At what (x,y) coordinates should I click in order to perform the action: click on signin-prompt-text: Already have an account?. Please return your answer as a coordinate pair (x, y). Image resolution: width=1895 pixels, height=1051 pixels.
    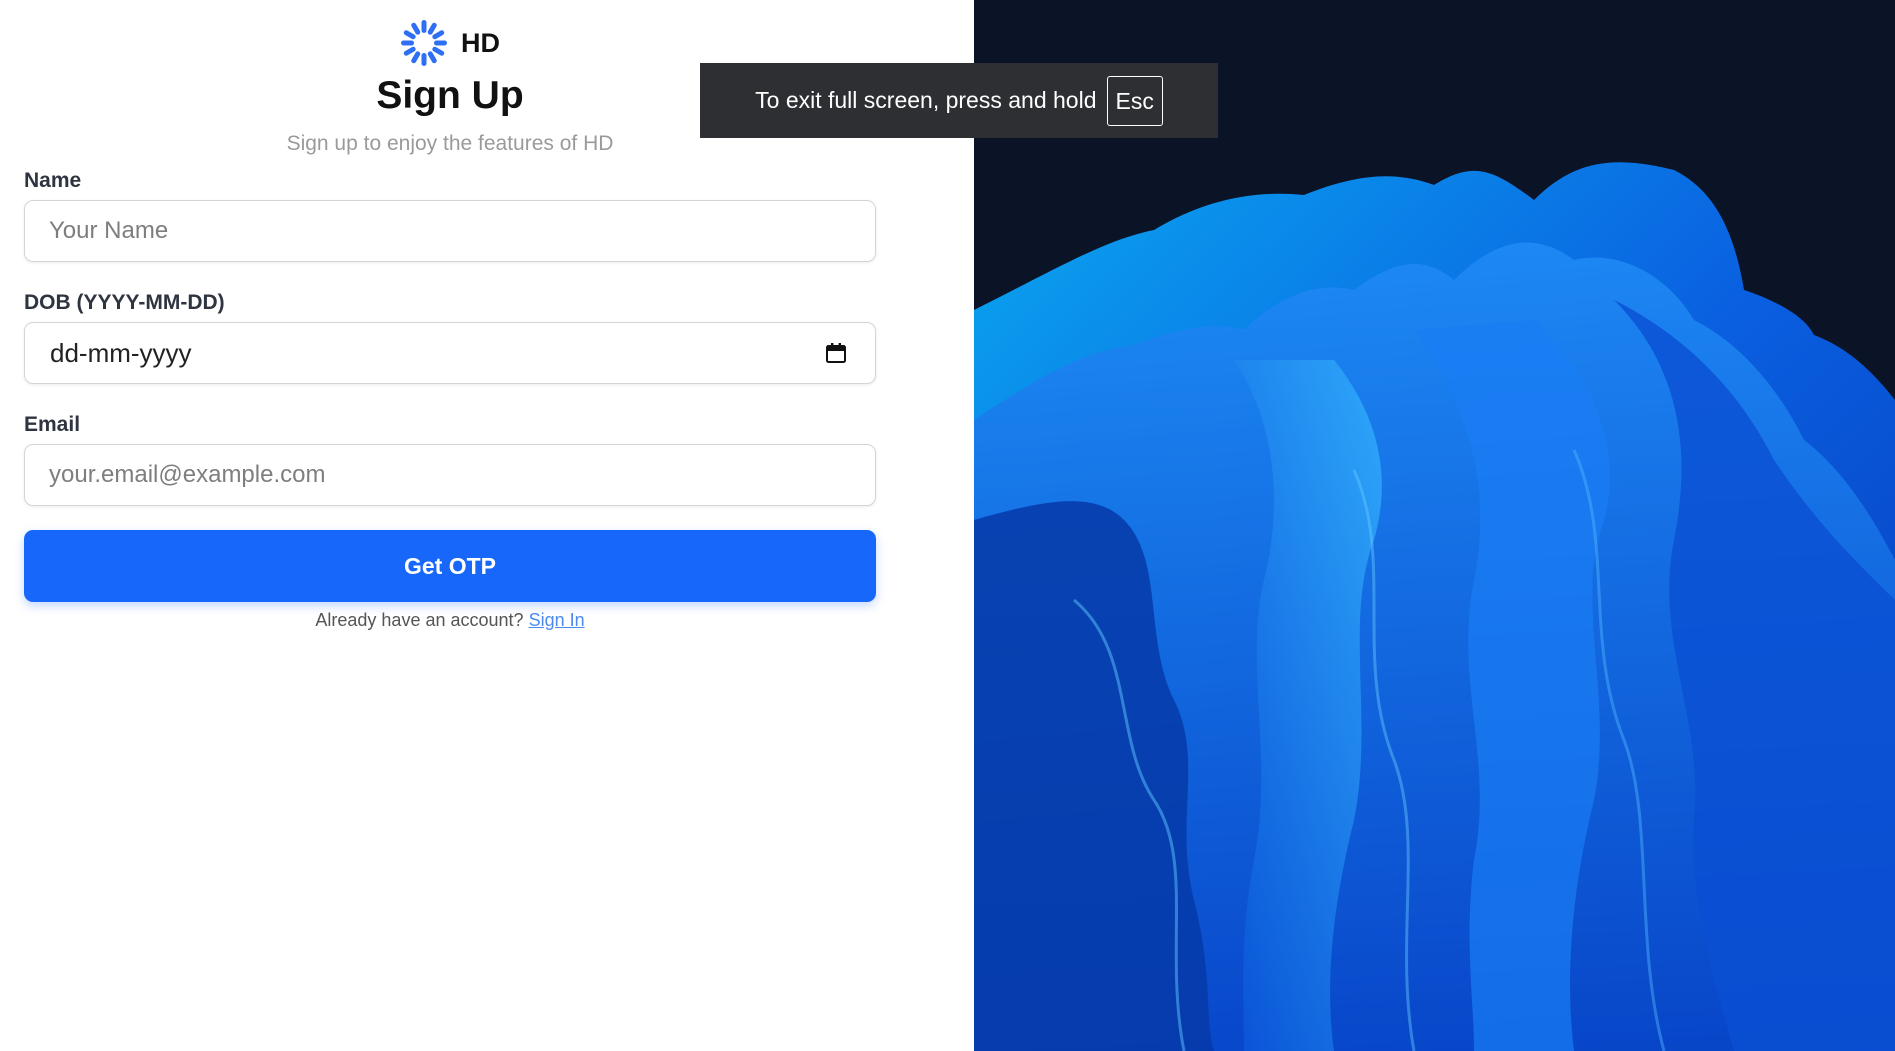
    Looking at the image, I should click on (419, 620).